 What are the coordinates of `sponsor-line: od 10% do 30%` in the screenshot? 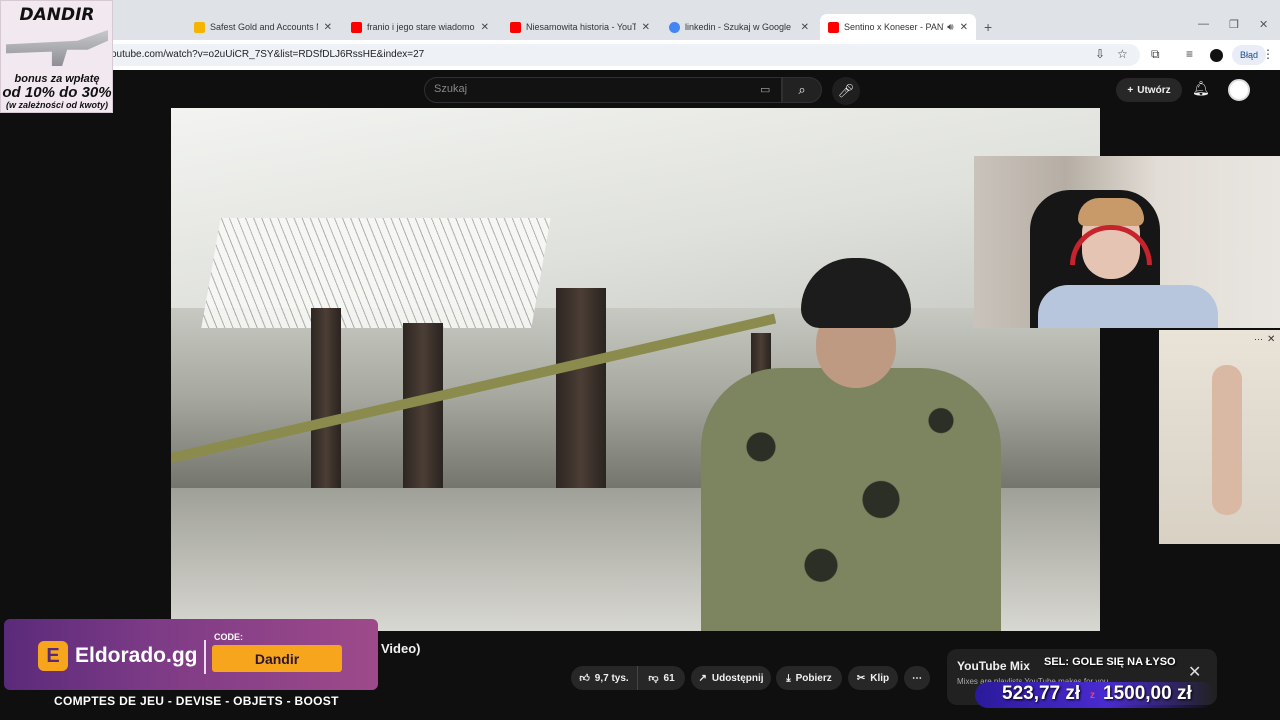 It's located at (57, 92).